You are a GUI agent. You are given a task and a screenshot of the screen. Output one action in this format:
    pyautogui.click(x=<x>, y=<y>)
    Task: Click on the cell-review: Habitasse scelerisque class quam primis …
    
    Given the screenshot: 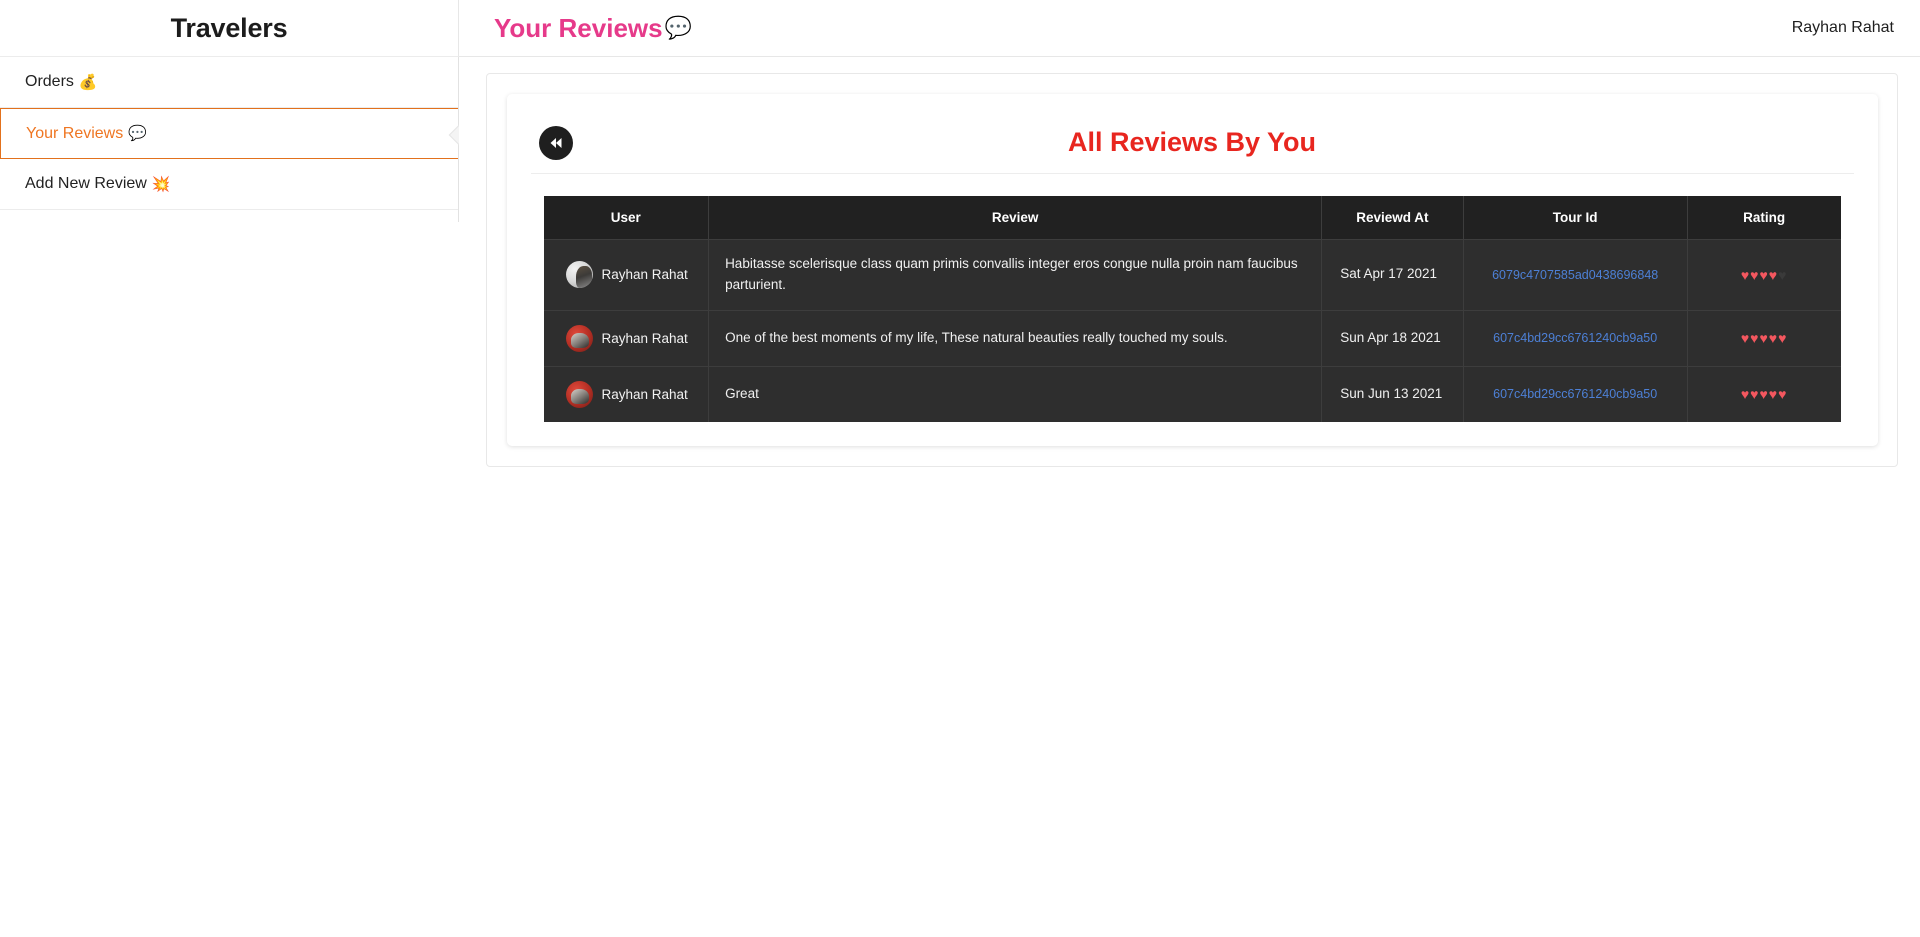 What is the action you would take?
    pyautogui.click(x=1015, y=275)
    